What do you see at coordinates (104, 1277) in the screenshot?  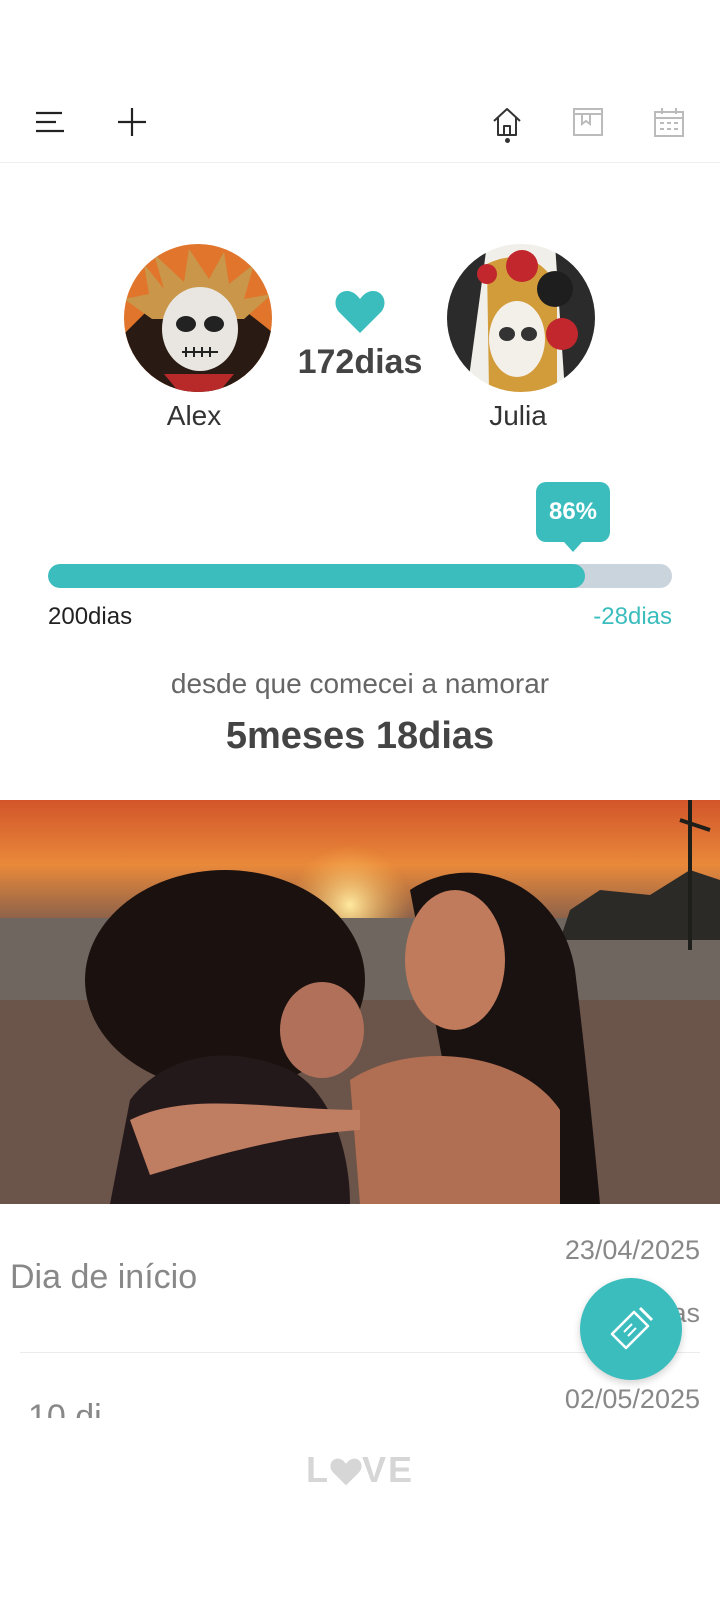 I see `start-day-label: Dia de início` at bounding box center [104, 1277].